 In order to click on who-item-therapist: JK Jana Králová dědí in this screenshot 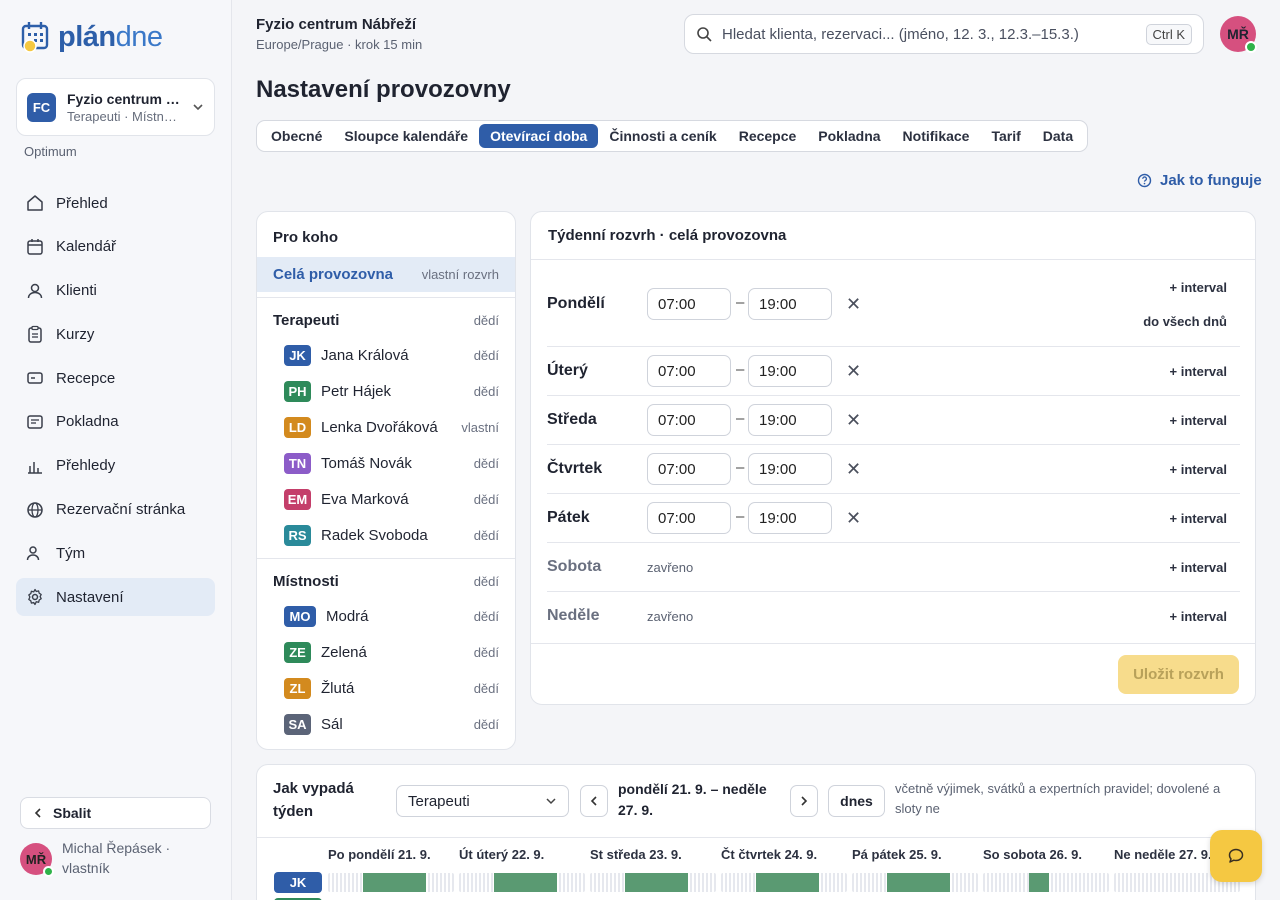, I will do `click(386, 355)`.